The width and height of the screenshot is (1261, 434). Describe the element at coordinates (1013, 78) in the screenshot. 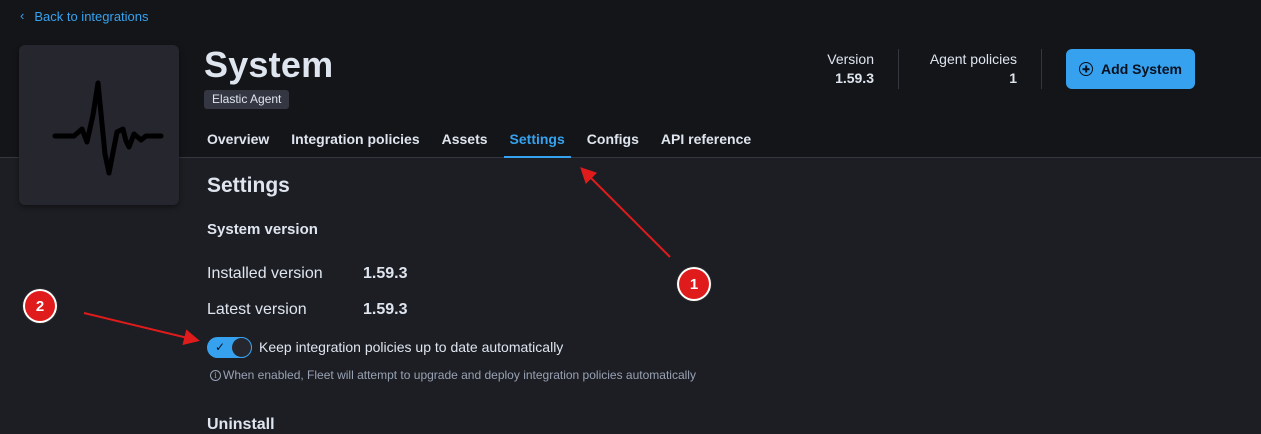

I see `agent-policies-value: 1` at that location.